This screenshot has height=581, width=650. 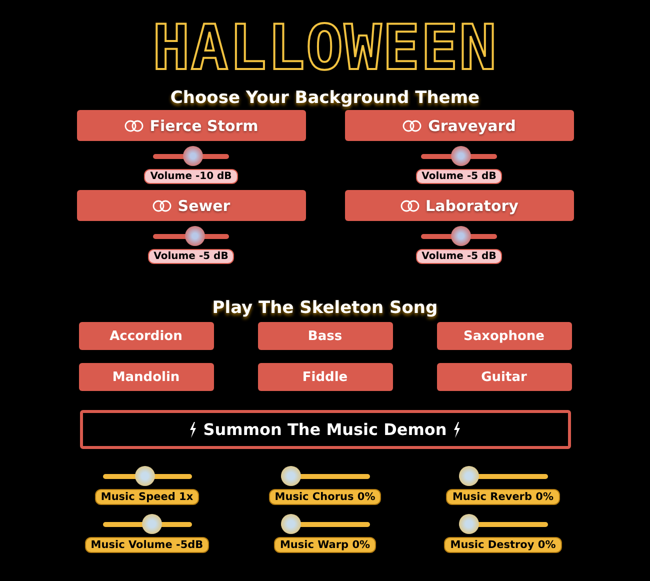 What do you see at coordinates (503, 545) in the screenshot?
I see `control-label: Music Destroy 0%` at bounding box center [503, 545].